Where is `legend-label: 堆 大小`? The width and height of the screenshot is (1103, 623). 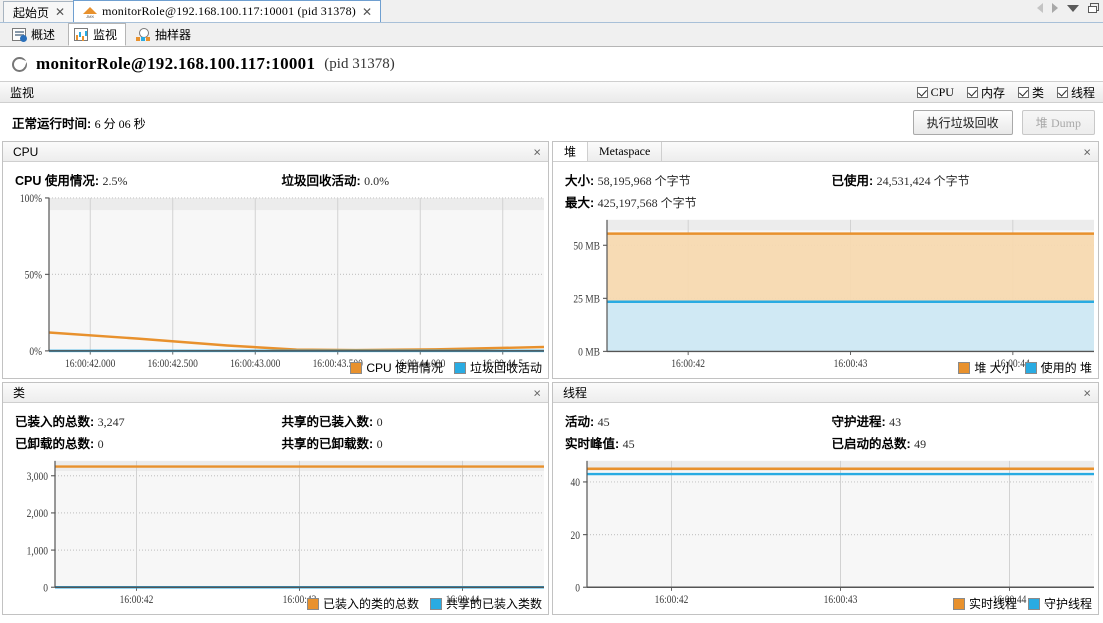 legend-label: 堆 大小 is located at coordinates (994, 368).